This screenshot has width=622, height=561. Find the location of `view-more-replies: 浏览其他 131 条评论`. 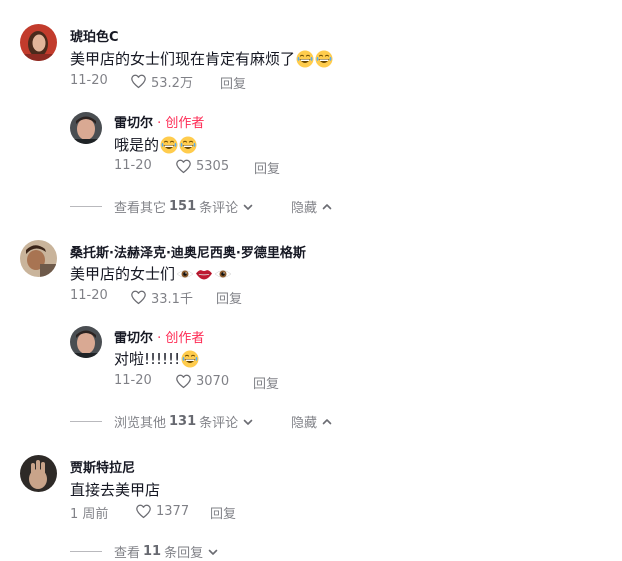

view-more-replies: 浏览其他 131 条评论 is located at coordinates (162, 421).